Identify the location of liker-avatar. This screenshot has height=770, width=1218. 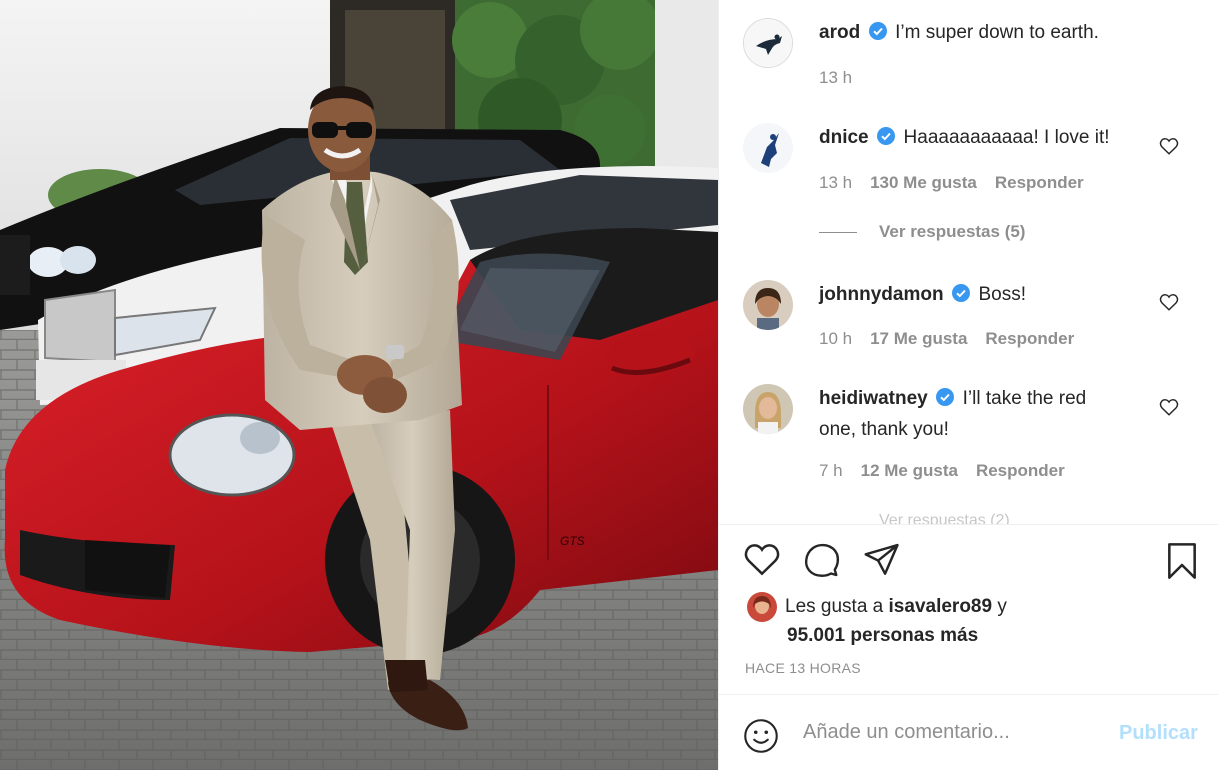
(762, 607).